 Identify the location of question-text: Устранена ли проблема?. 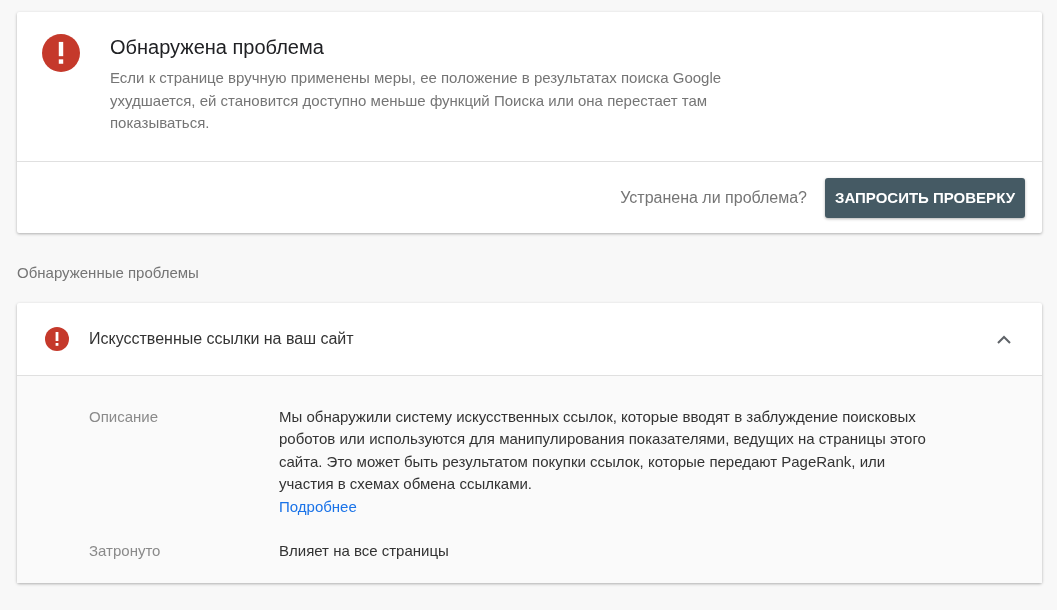
(713, 197).